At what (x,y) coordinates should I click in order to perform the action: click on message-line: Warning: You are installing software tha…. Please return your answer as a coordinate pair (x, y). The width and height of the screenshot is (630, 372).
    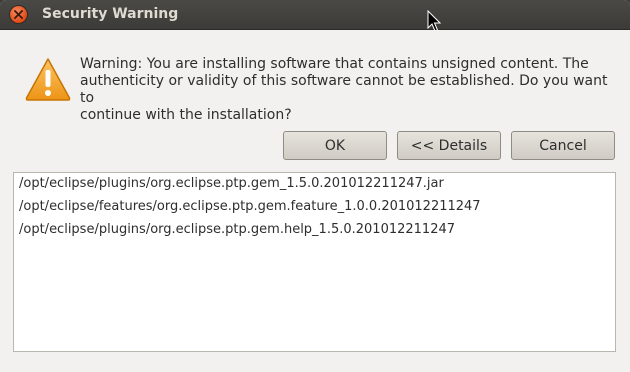
    Looking at the image, I should click on (334, 64).